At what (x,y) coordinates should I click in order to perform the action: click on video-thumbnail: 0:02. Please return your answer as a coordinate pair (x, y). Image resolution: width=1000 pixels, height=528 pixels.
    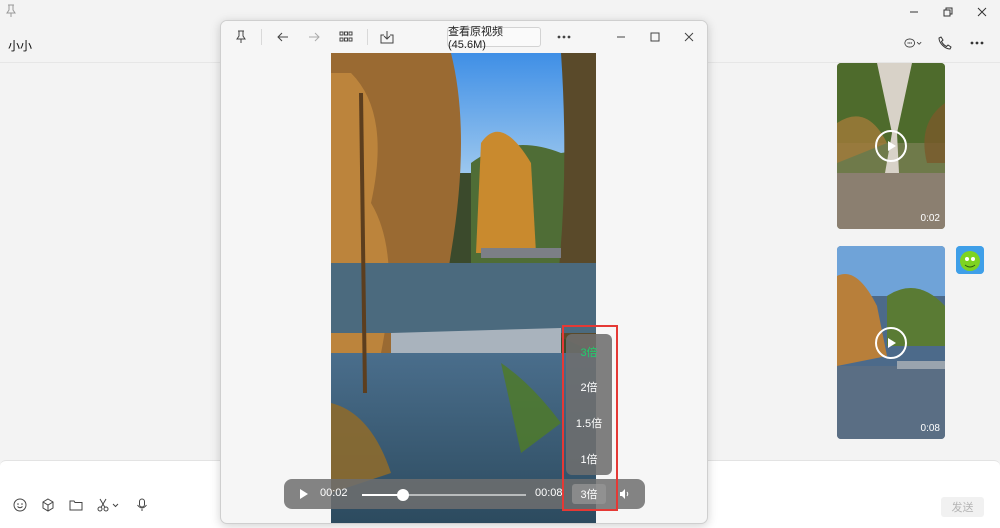
    Looking at the image, I should click on (891, 146).